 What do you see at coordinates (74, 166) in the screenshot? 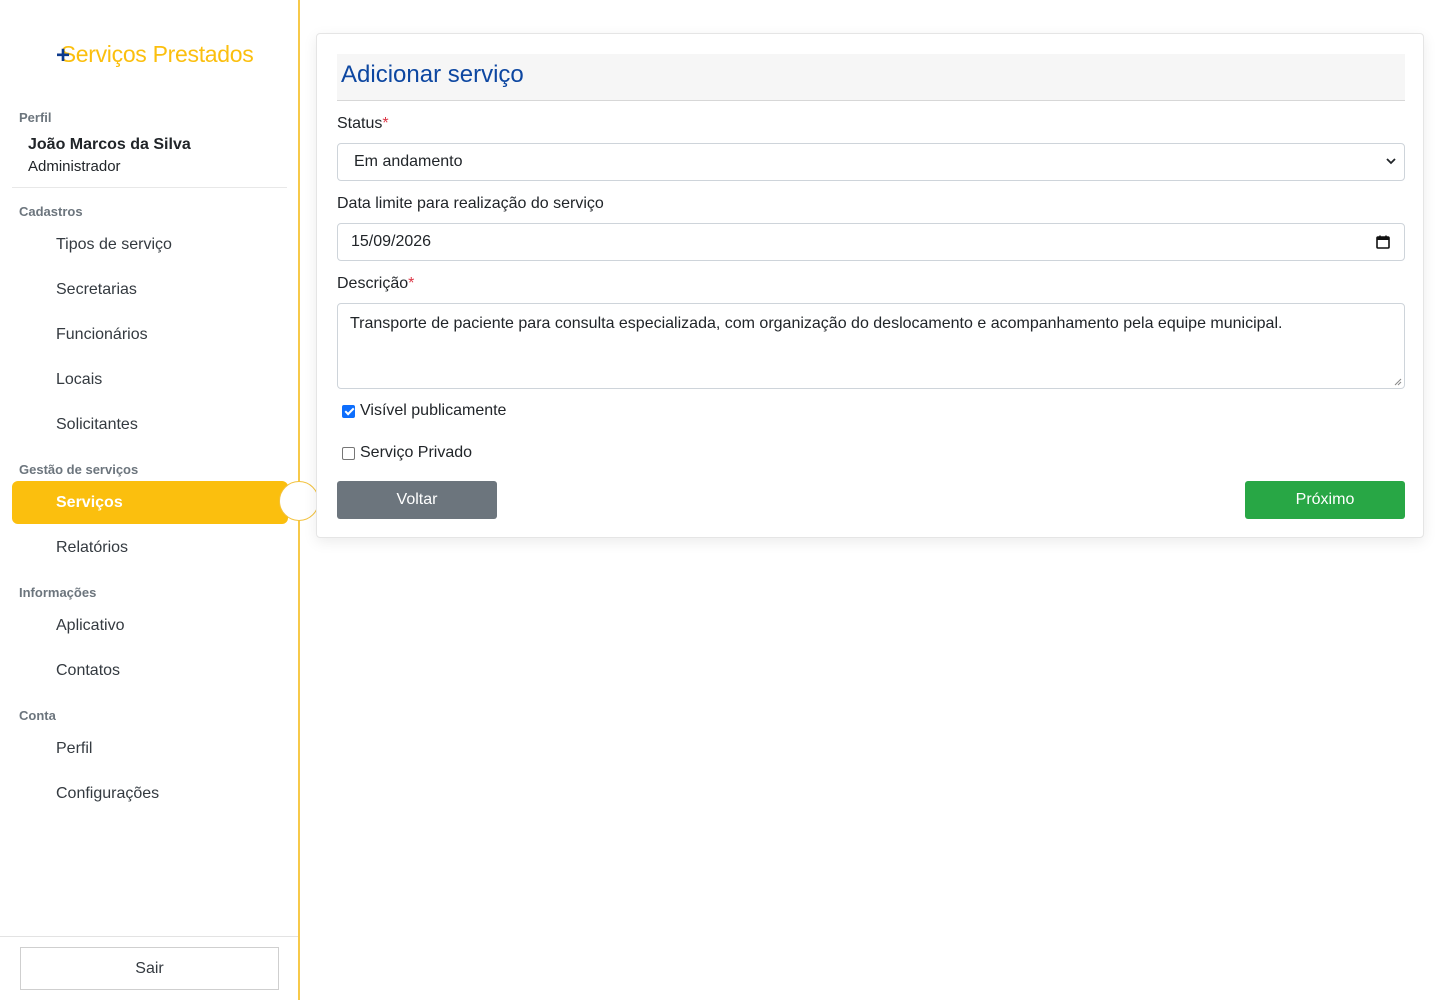
I see `profile-role: Administrador` at bounding box center [74, 166].